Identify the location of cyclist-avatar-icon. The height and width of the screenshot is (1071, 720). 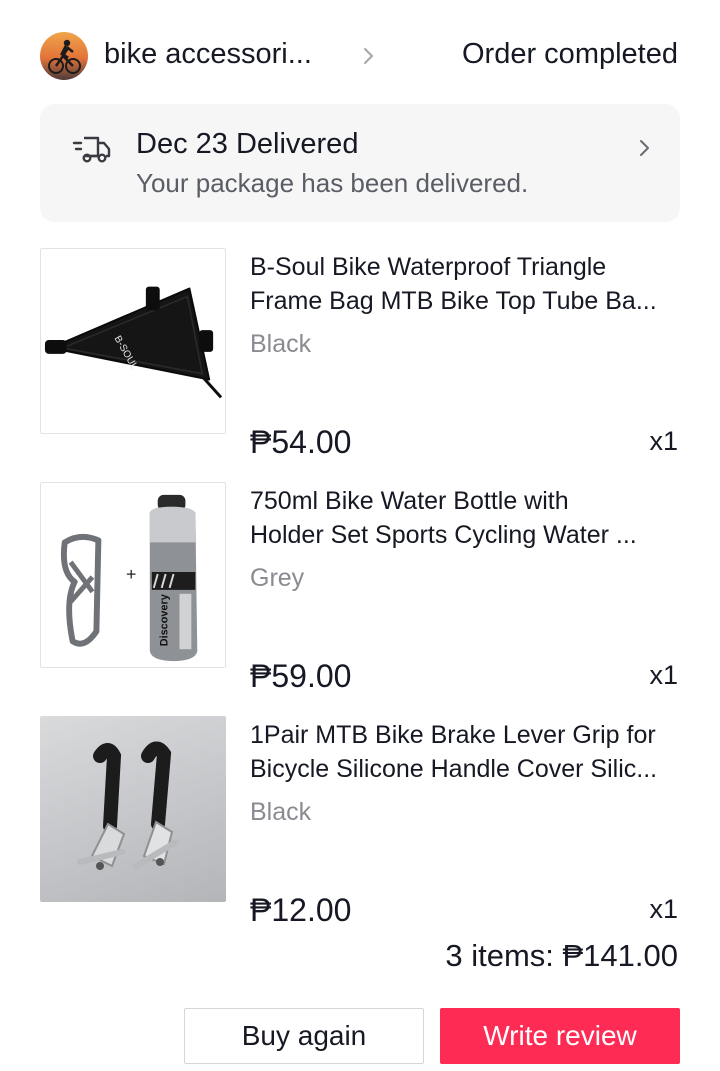
(64, 56).